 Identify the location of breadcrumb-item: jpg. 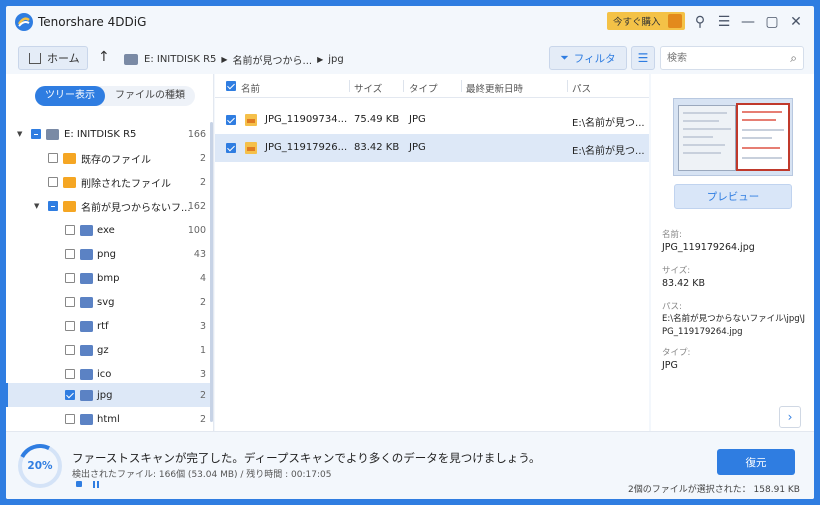
(335, 59).